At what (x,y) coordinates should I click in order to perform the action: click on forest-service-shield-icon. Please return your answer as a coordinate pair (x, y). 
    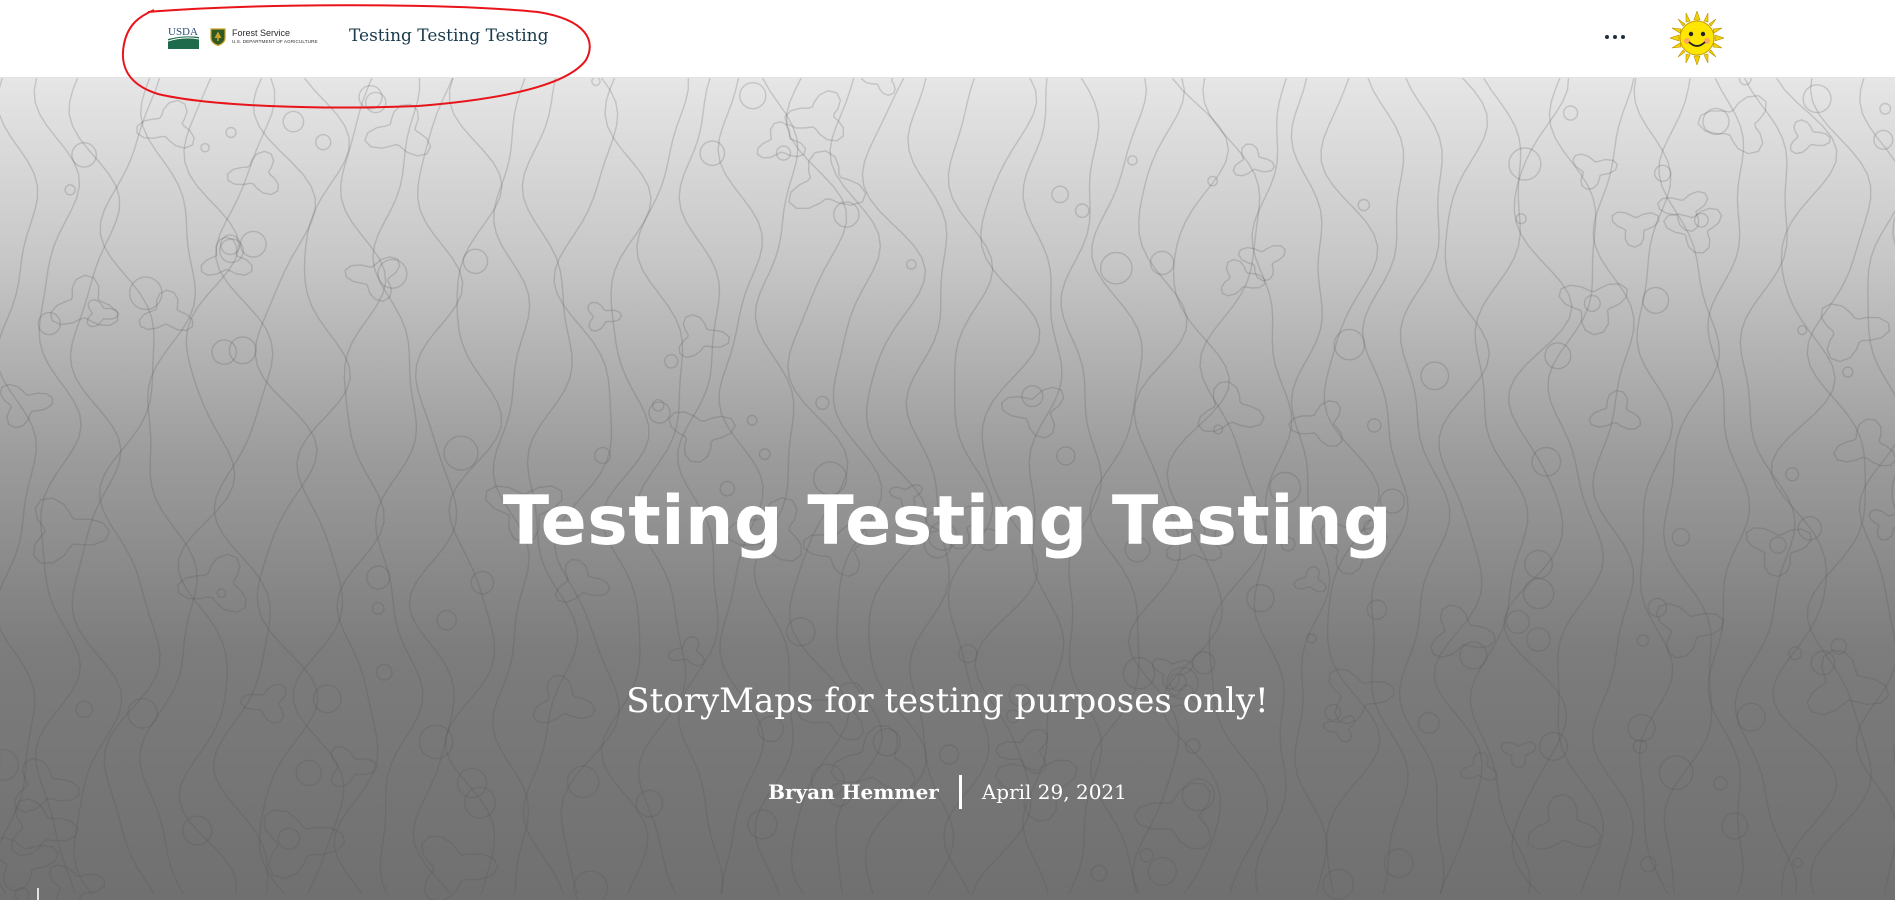
    Looking at the image, I should click on (218, 37).